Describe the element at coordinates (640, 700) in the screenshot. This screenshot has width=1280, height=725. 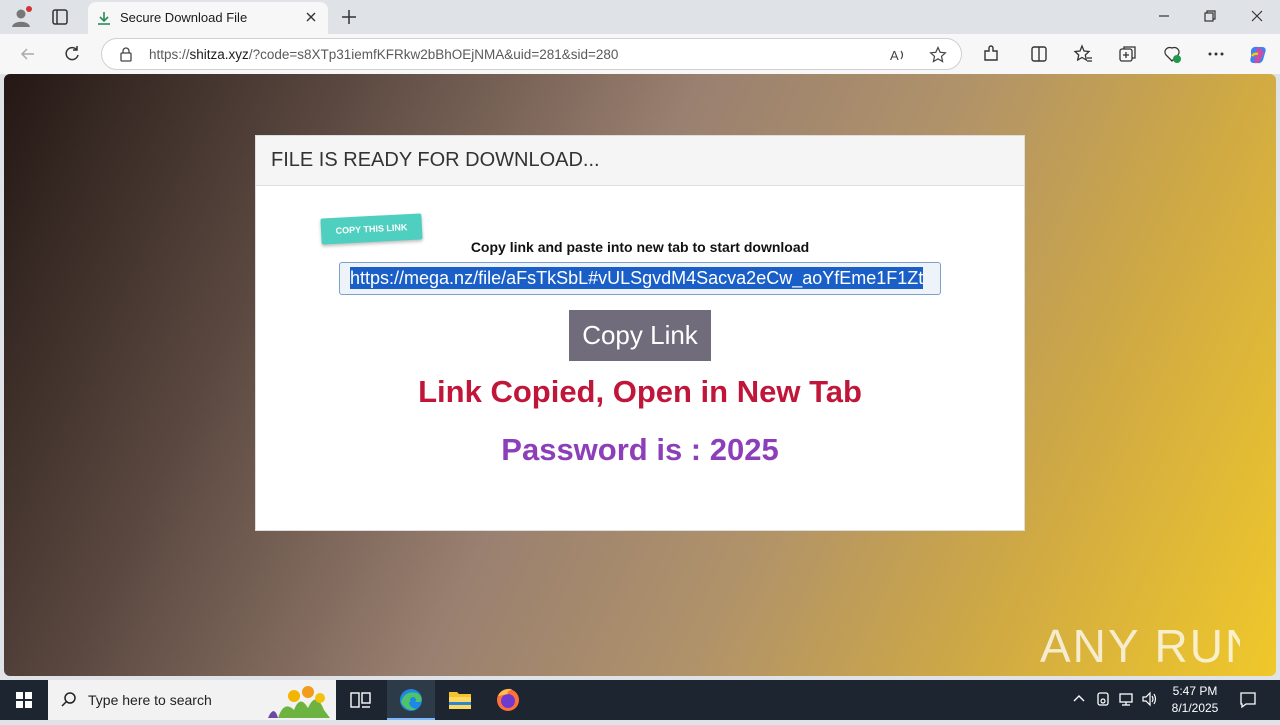
I see `taskbar: Type here to search 5:47 PM 8/1/2025` at that location.